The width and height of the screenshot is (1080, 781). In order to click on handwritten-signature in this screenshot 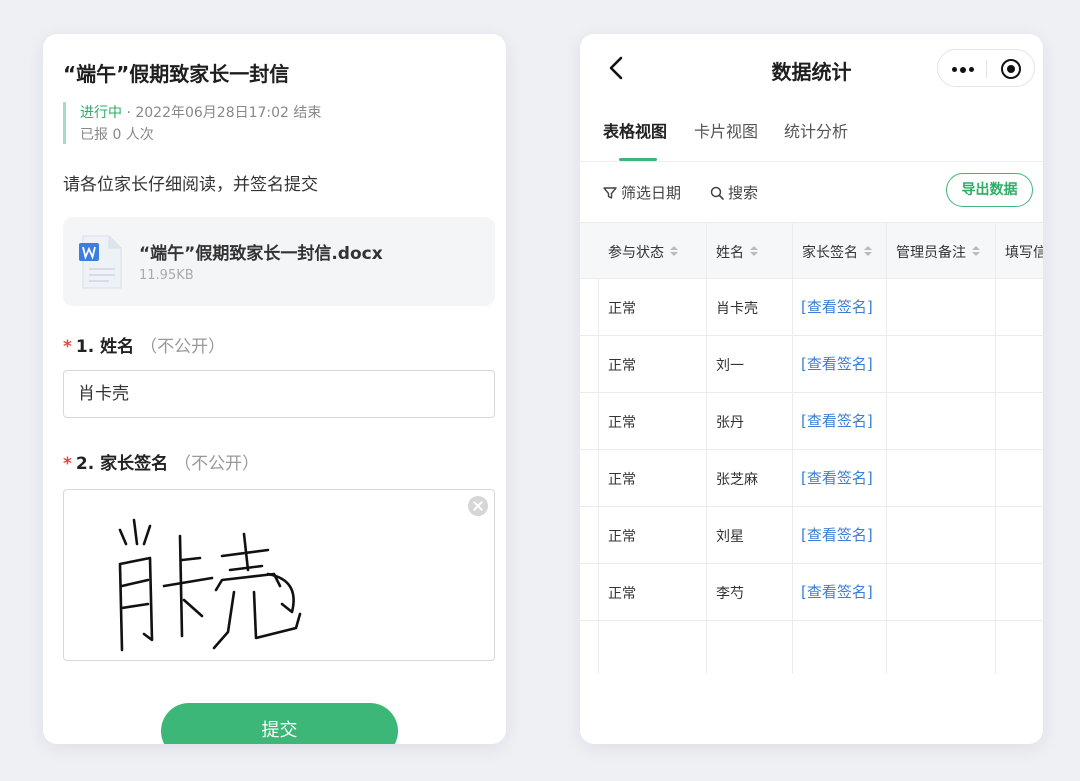, I will do `click(210, 585)`.